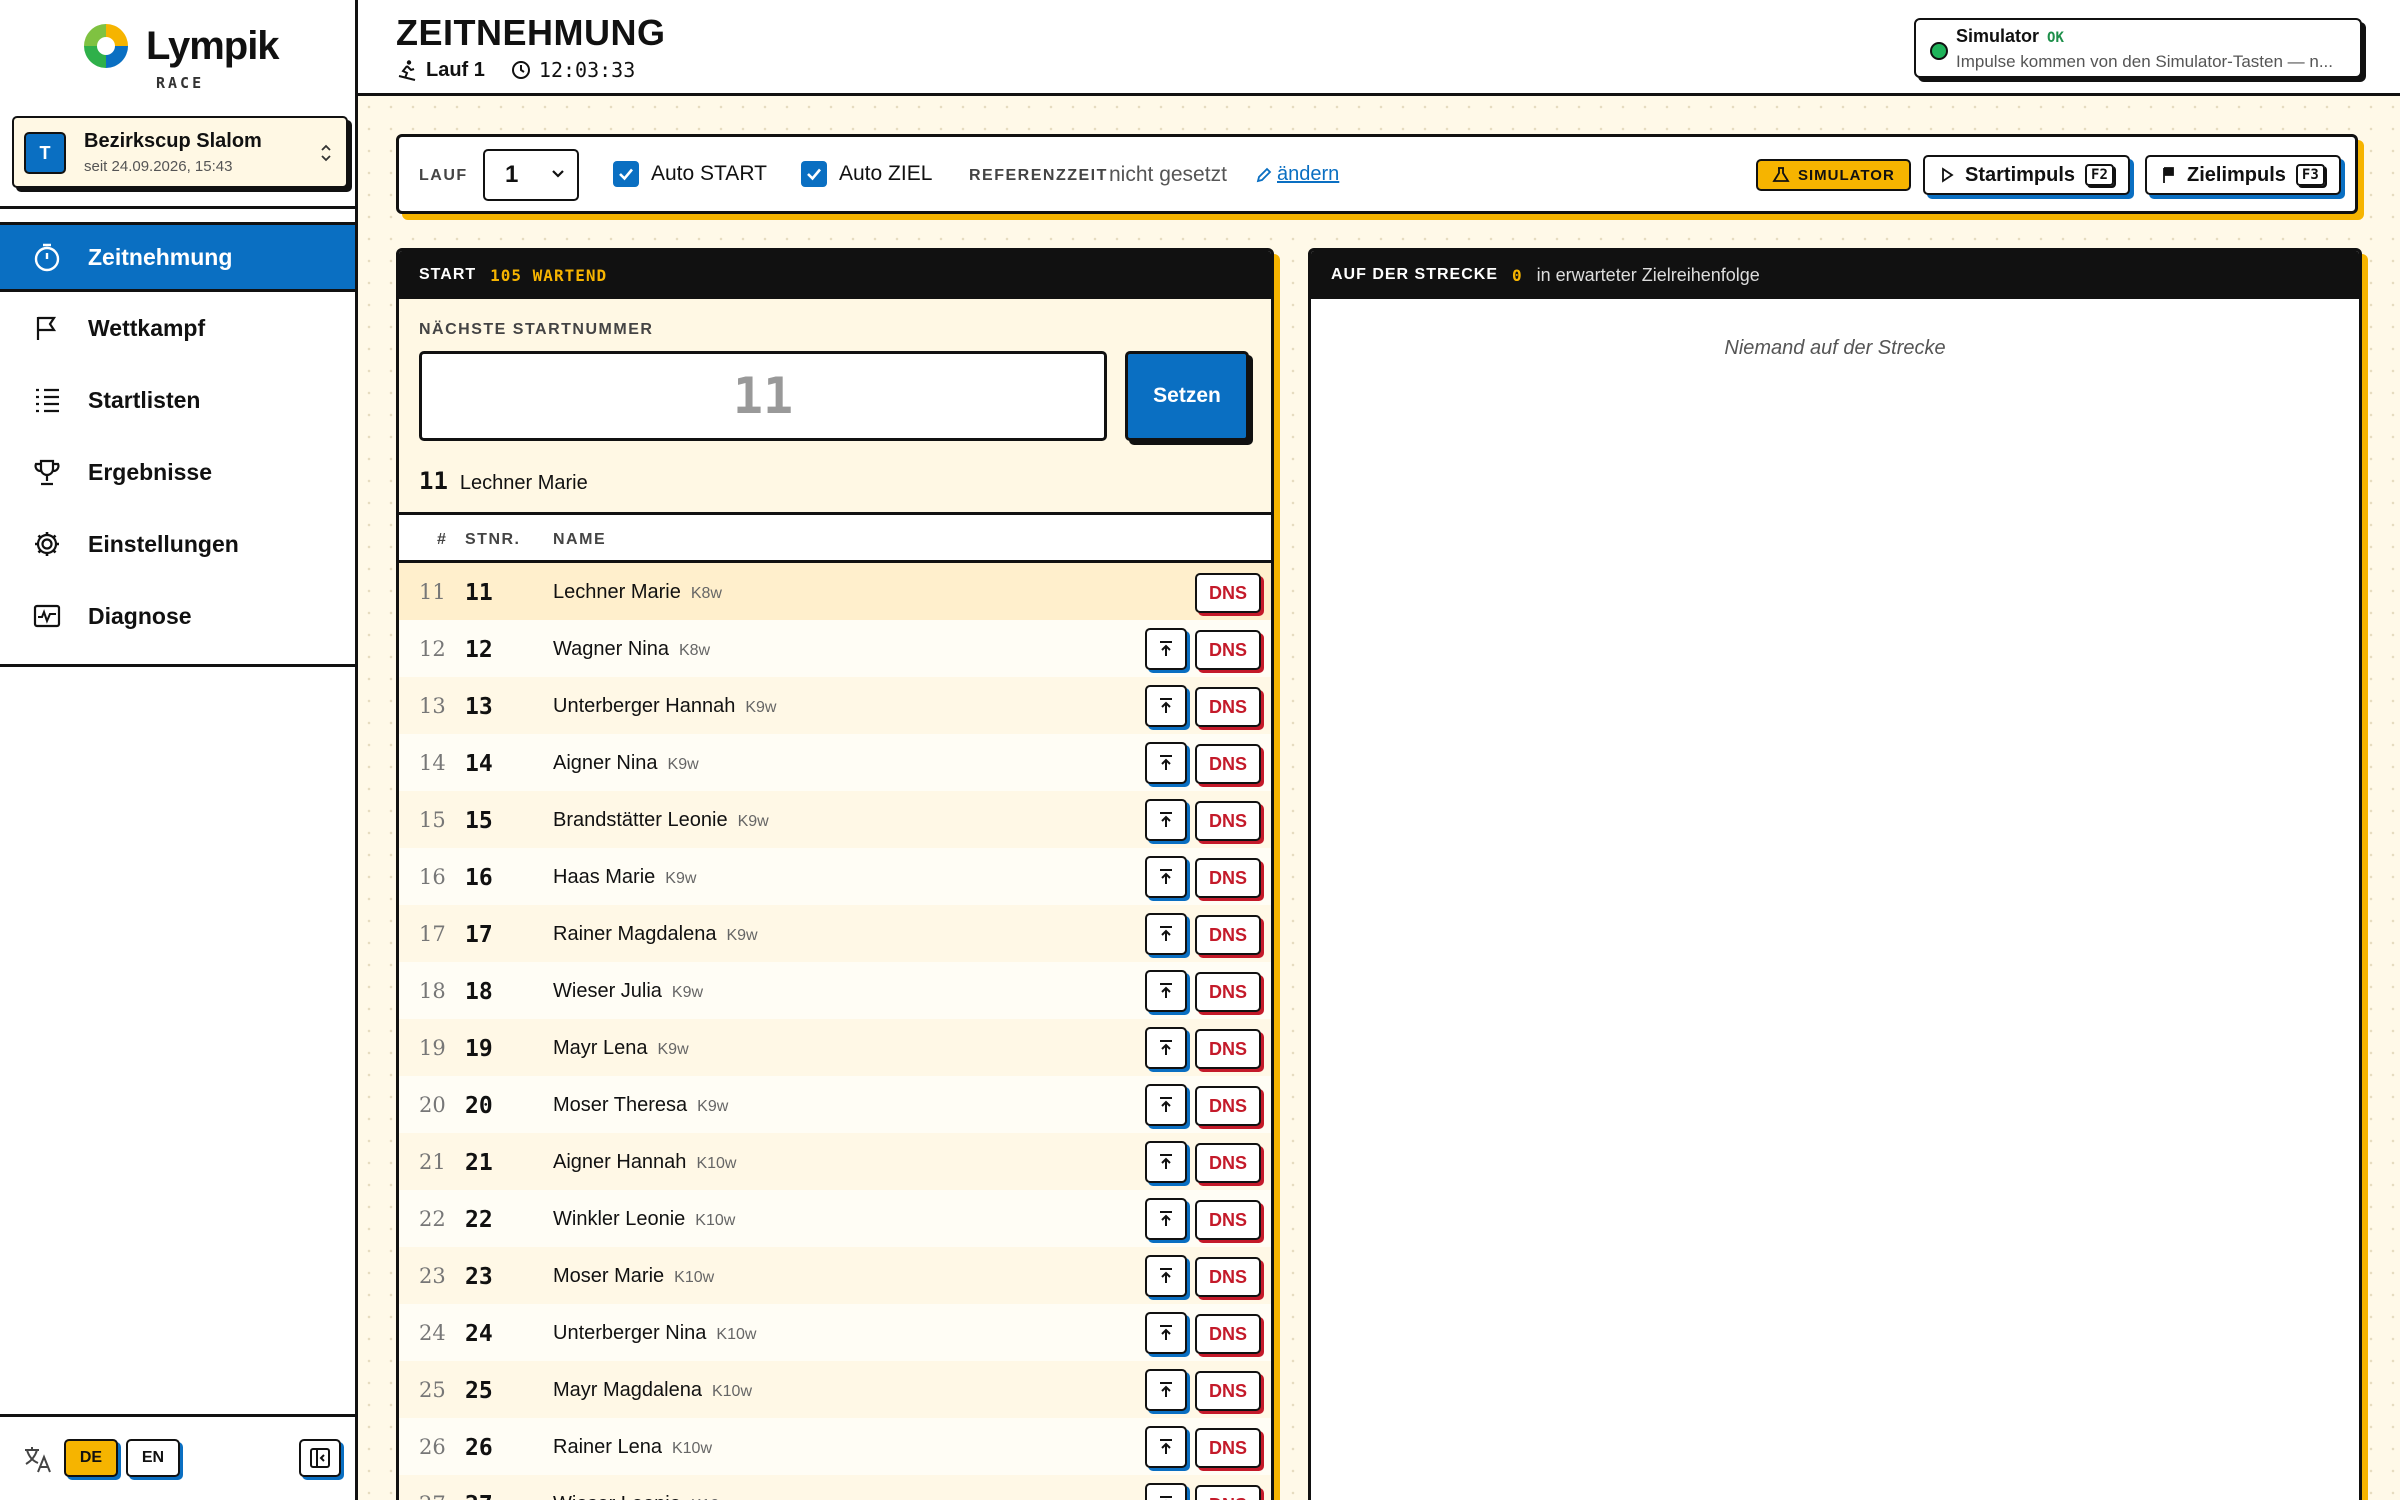  I want to click on row-name-cell: Mayr Lena K9w, so click(621, 1048).